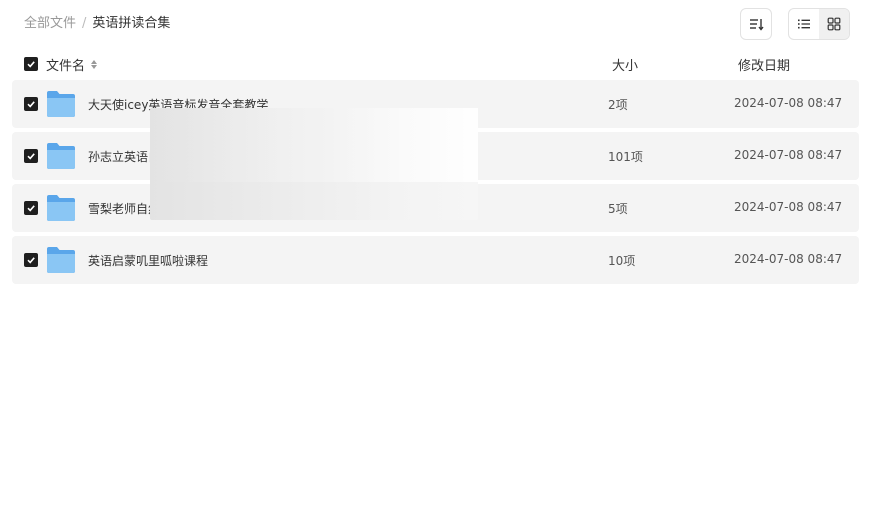 This screenshot has width=874, height=514. I want to click on select-all-checkbox, so click(31, 64).